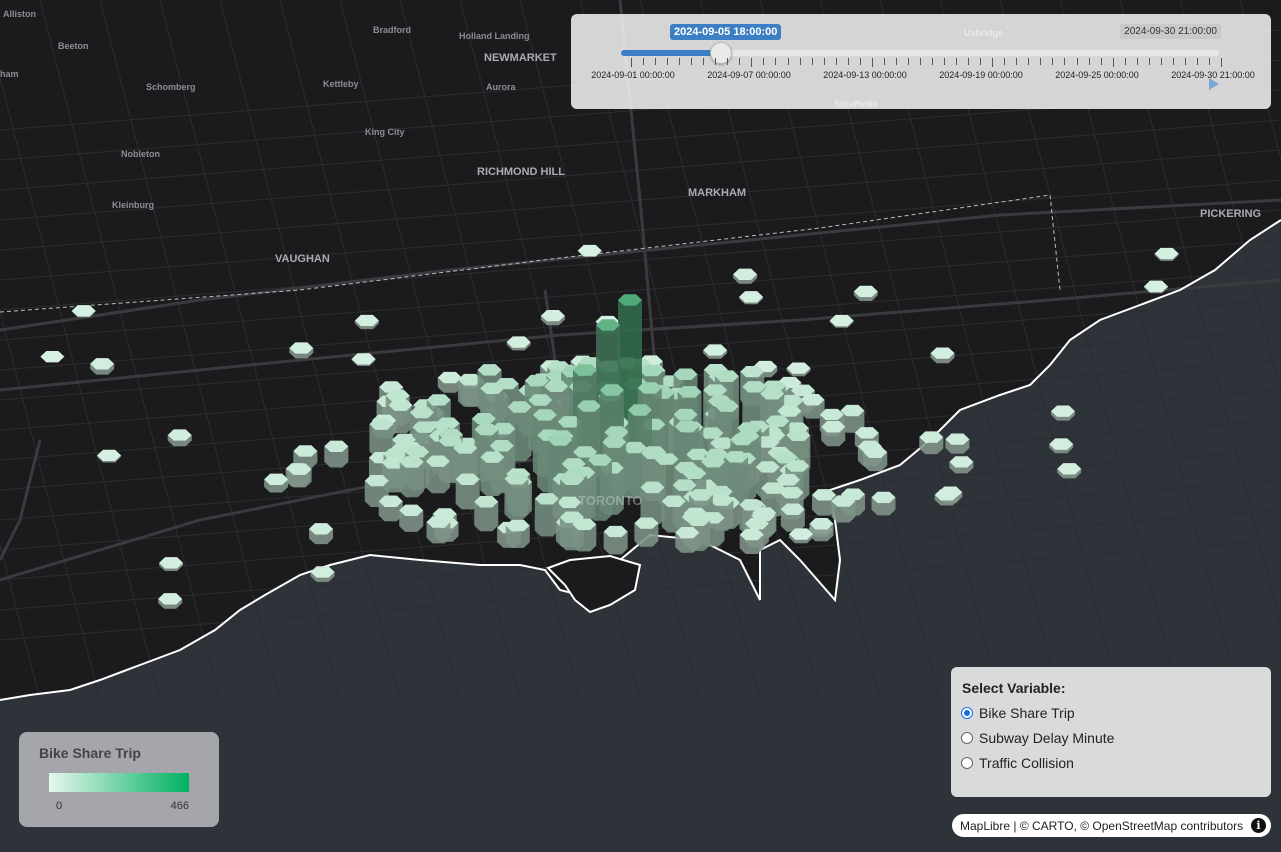 This screenshot has width=1281, height=852. Describe the element at coordinates (726, 32) in the screenshot. I see `current-time-badge: 2024-09-05 18:00:00` at that location.